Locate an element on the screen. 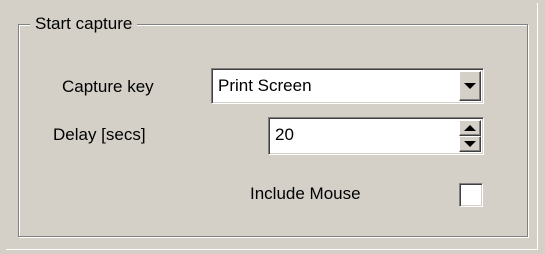 The height and width of the screenshot is (254, 545). dropdown-arrow-icon is located at coordinates (470, 86).